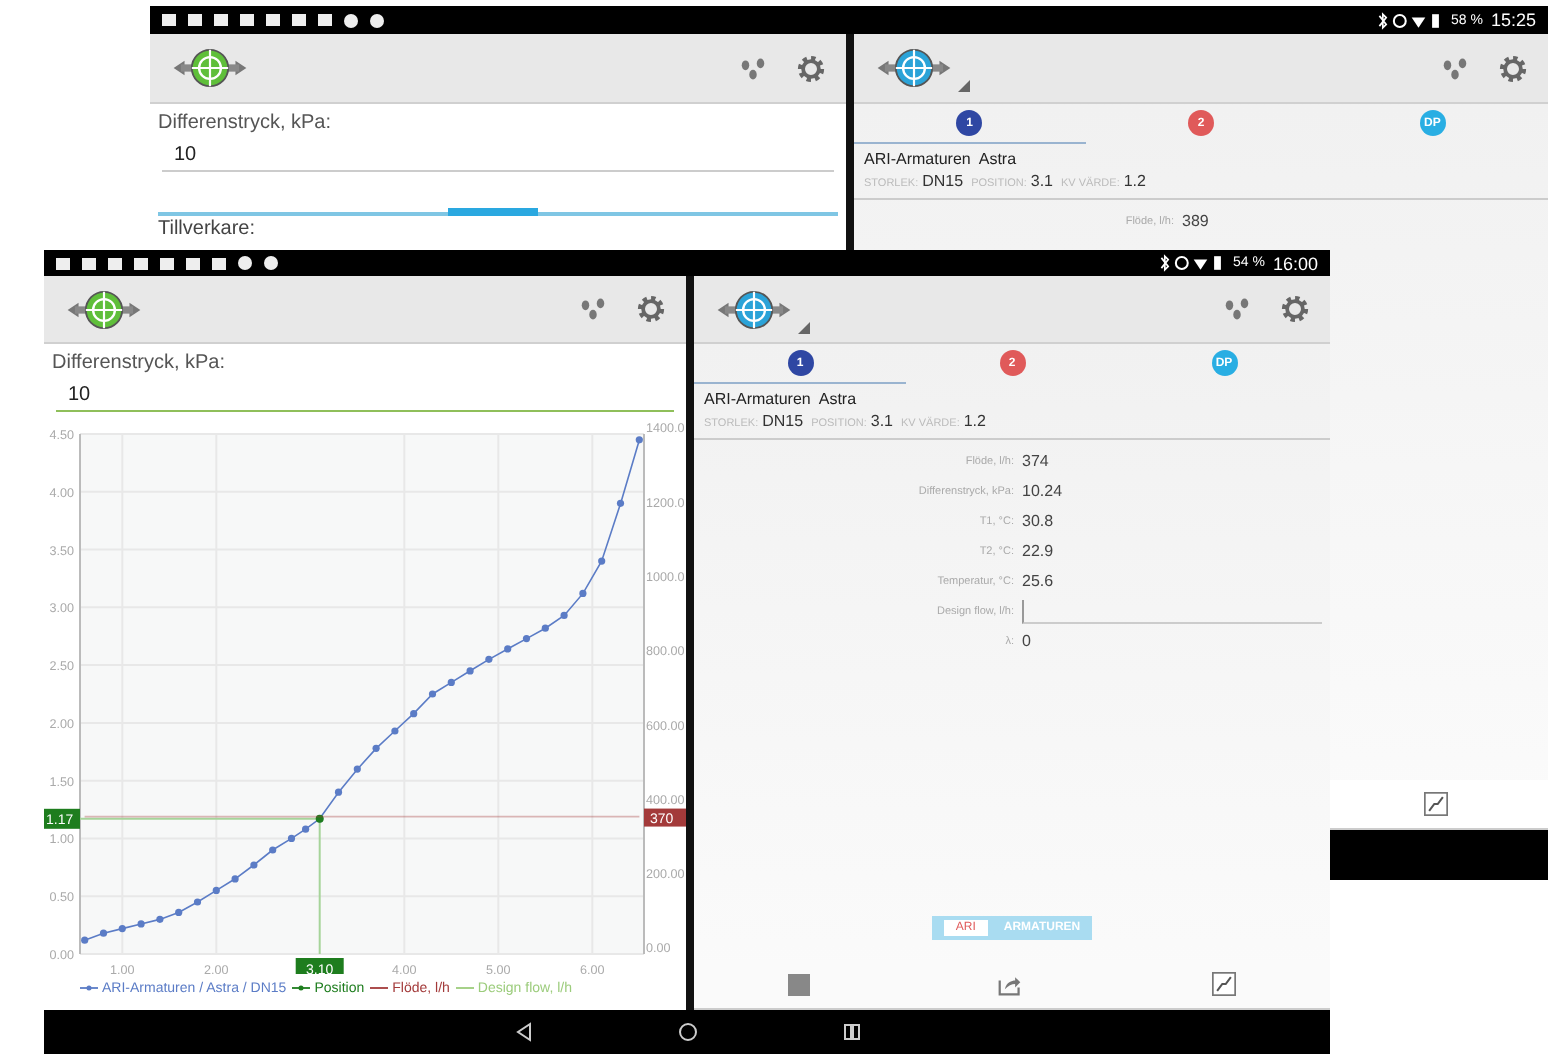 Image resolution: width=1548 pixels, height=1054 pixels. I want to click on reading-value: 374, so click(1035, 461).